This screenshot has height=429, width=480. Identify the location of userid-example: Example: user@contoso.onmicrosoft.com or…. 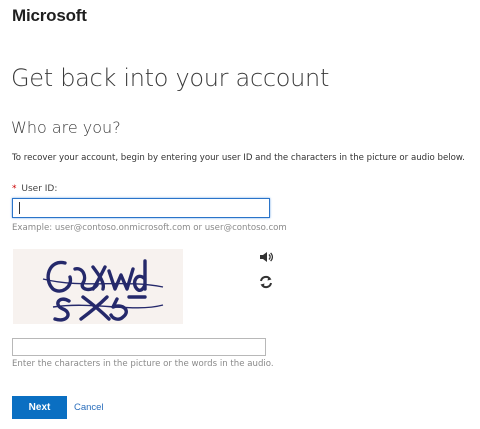
(149, 228).